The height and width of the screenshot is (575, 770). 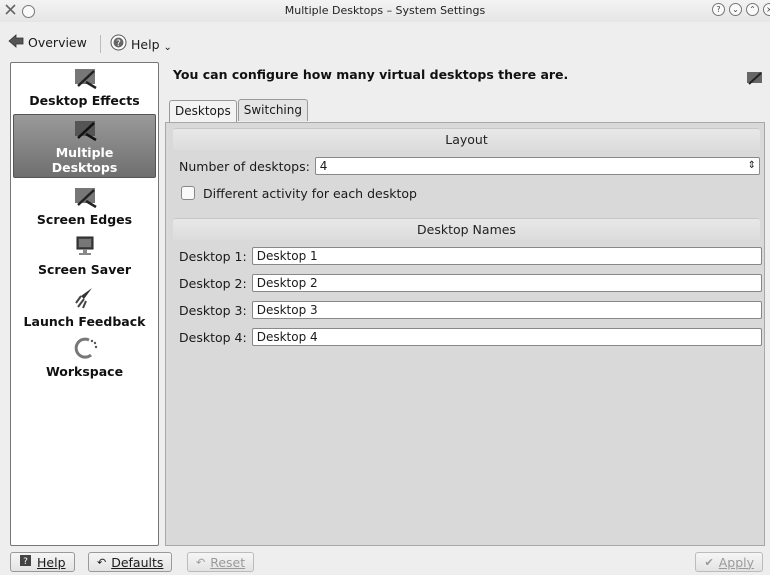 I want to click on sidebar-item-launch-feedback: Launch Feedback, so click(x=84, y=307).